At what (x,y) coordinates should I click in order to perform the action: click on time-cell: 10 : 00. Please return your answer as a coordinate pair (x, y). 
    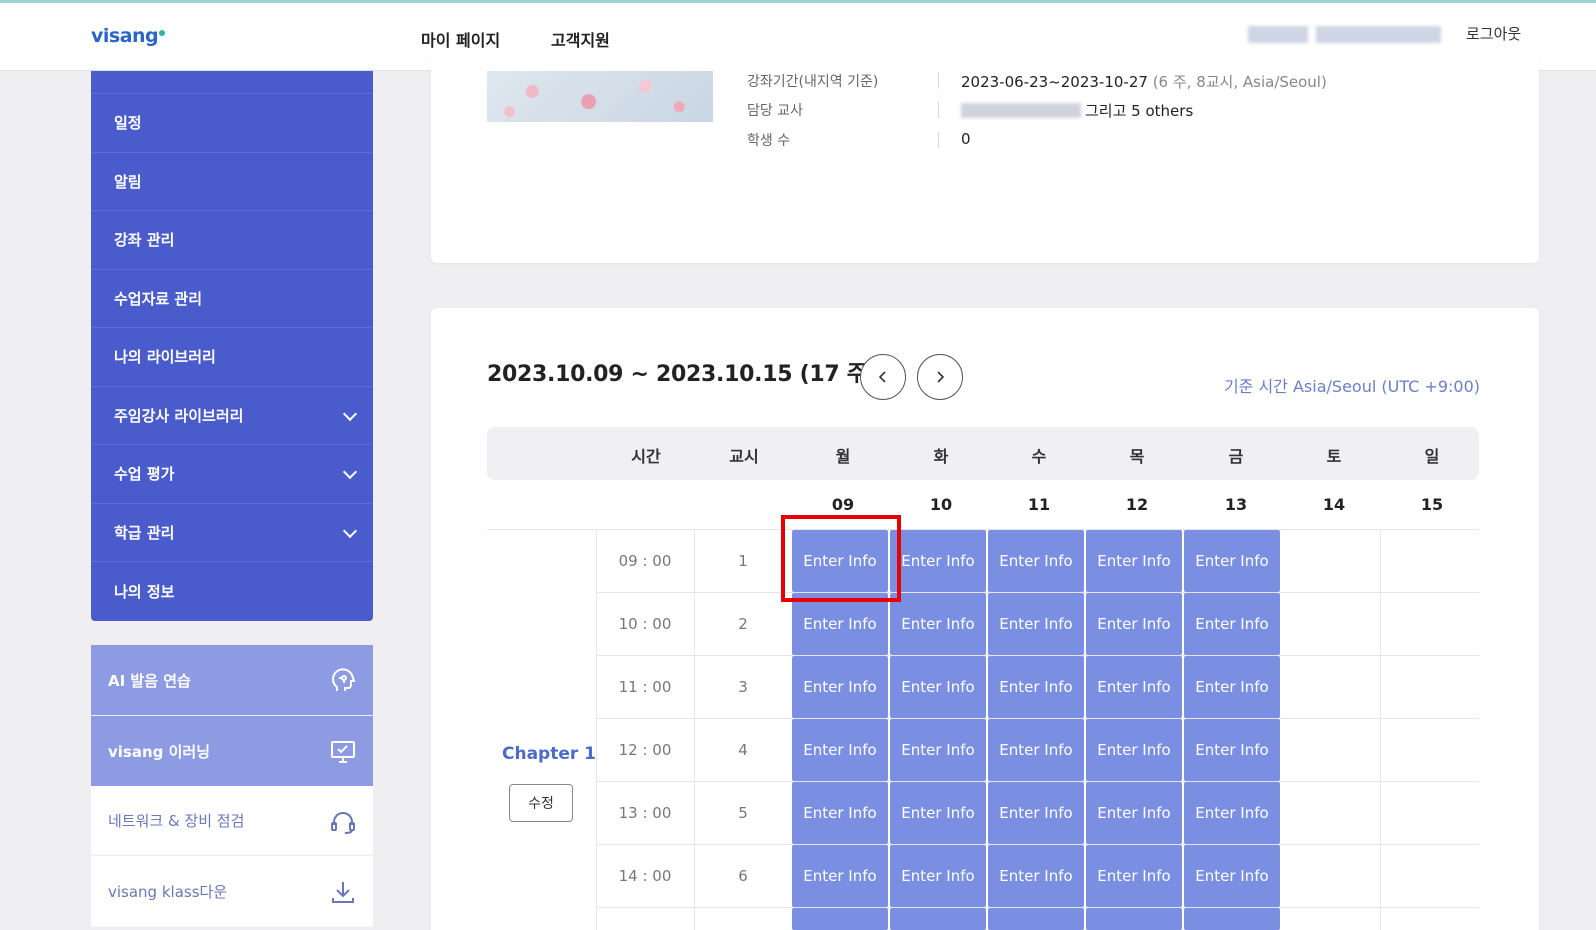
    Looking at the image, I should click on (645, 624).